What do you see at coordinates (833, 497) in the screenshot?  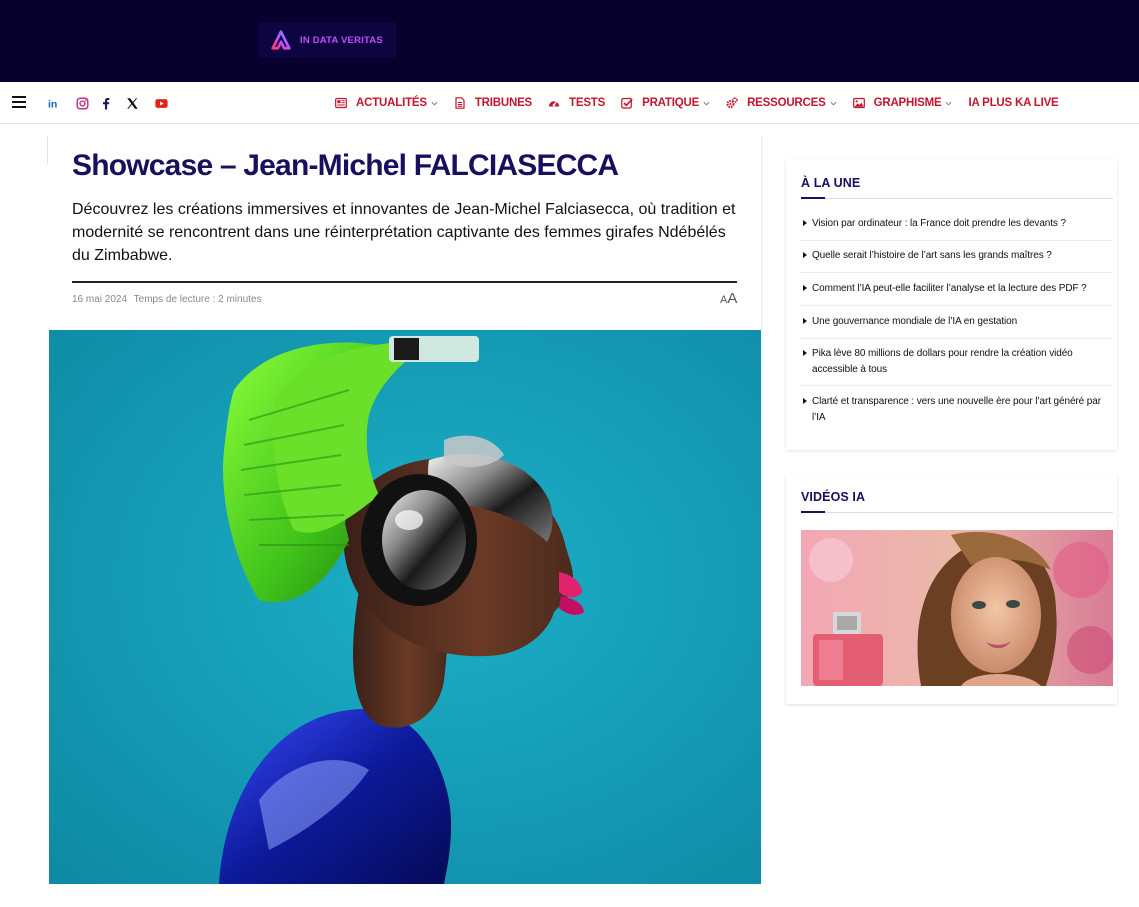 I see `widget-title: VIDÉOS IA` at bounding box center [833, 497].